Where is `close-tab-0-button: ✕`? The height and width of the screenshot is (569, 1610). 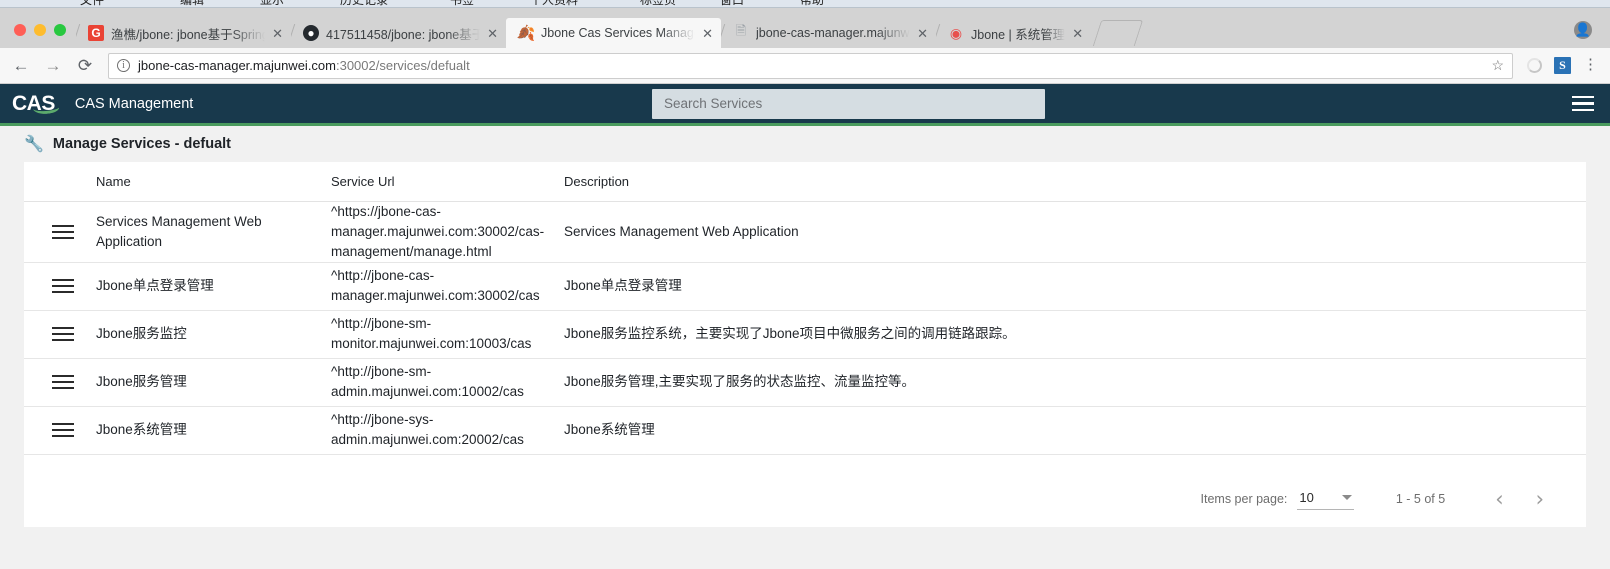
close-tab-0-button: ✕ is located at coordinates (277, 33).